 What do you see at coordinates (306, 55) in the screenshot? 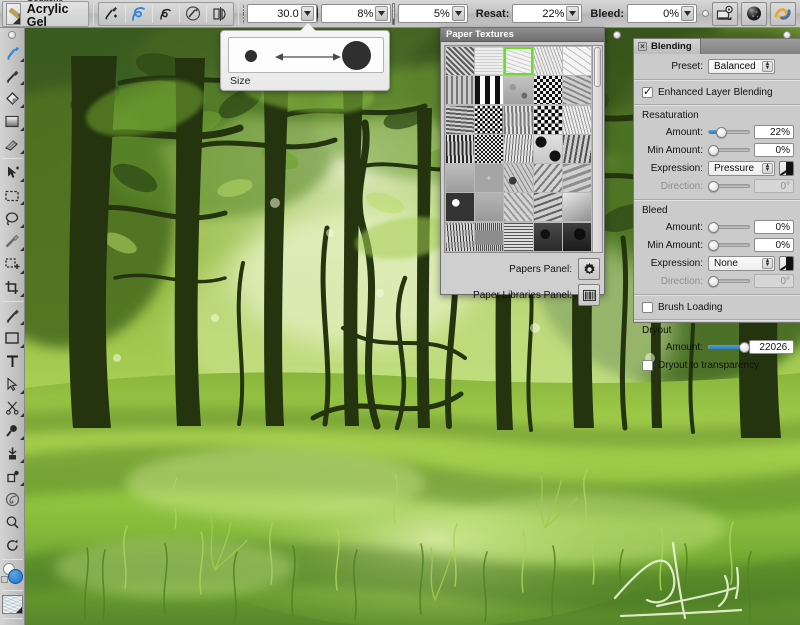
I see `size-preview-box` at bounding box center [306, 55].